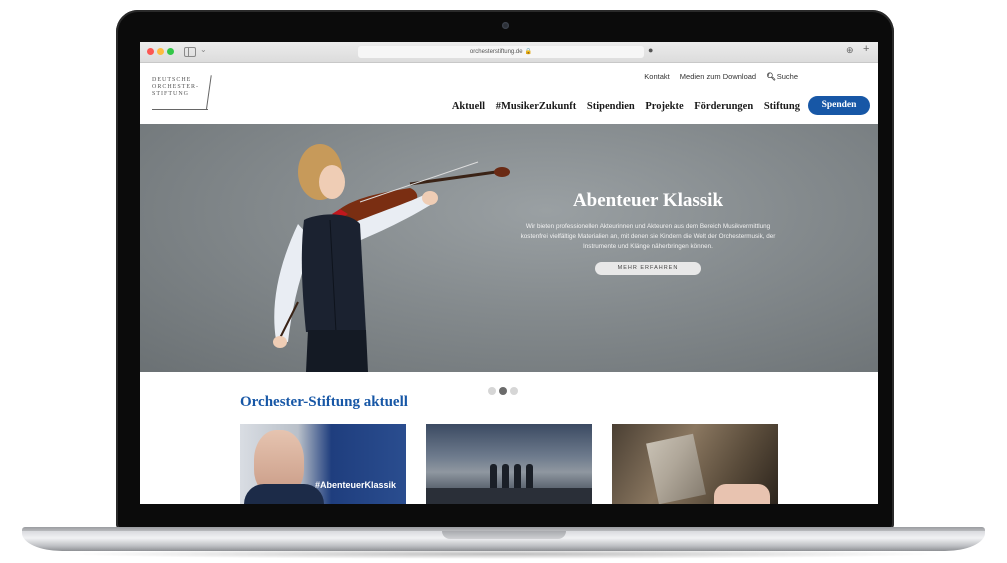 This screenshot has width=1007, height=563. What do you see at coordinates (172, 80) in the screenshot?
I see `logo-line-1: DEUTSCHE` at bounding box center [172, 80].